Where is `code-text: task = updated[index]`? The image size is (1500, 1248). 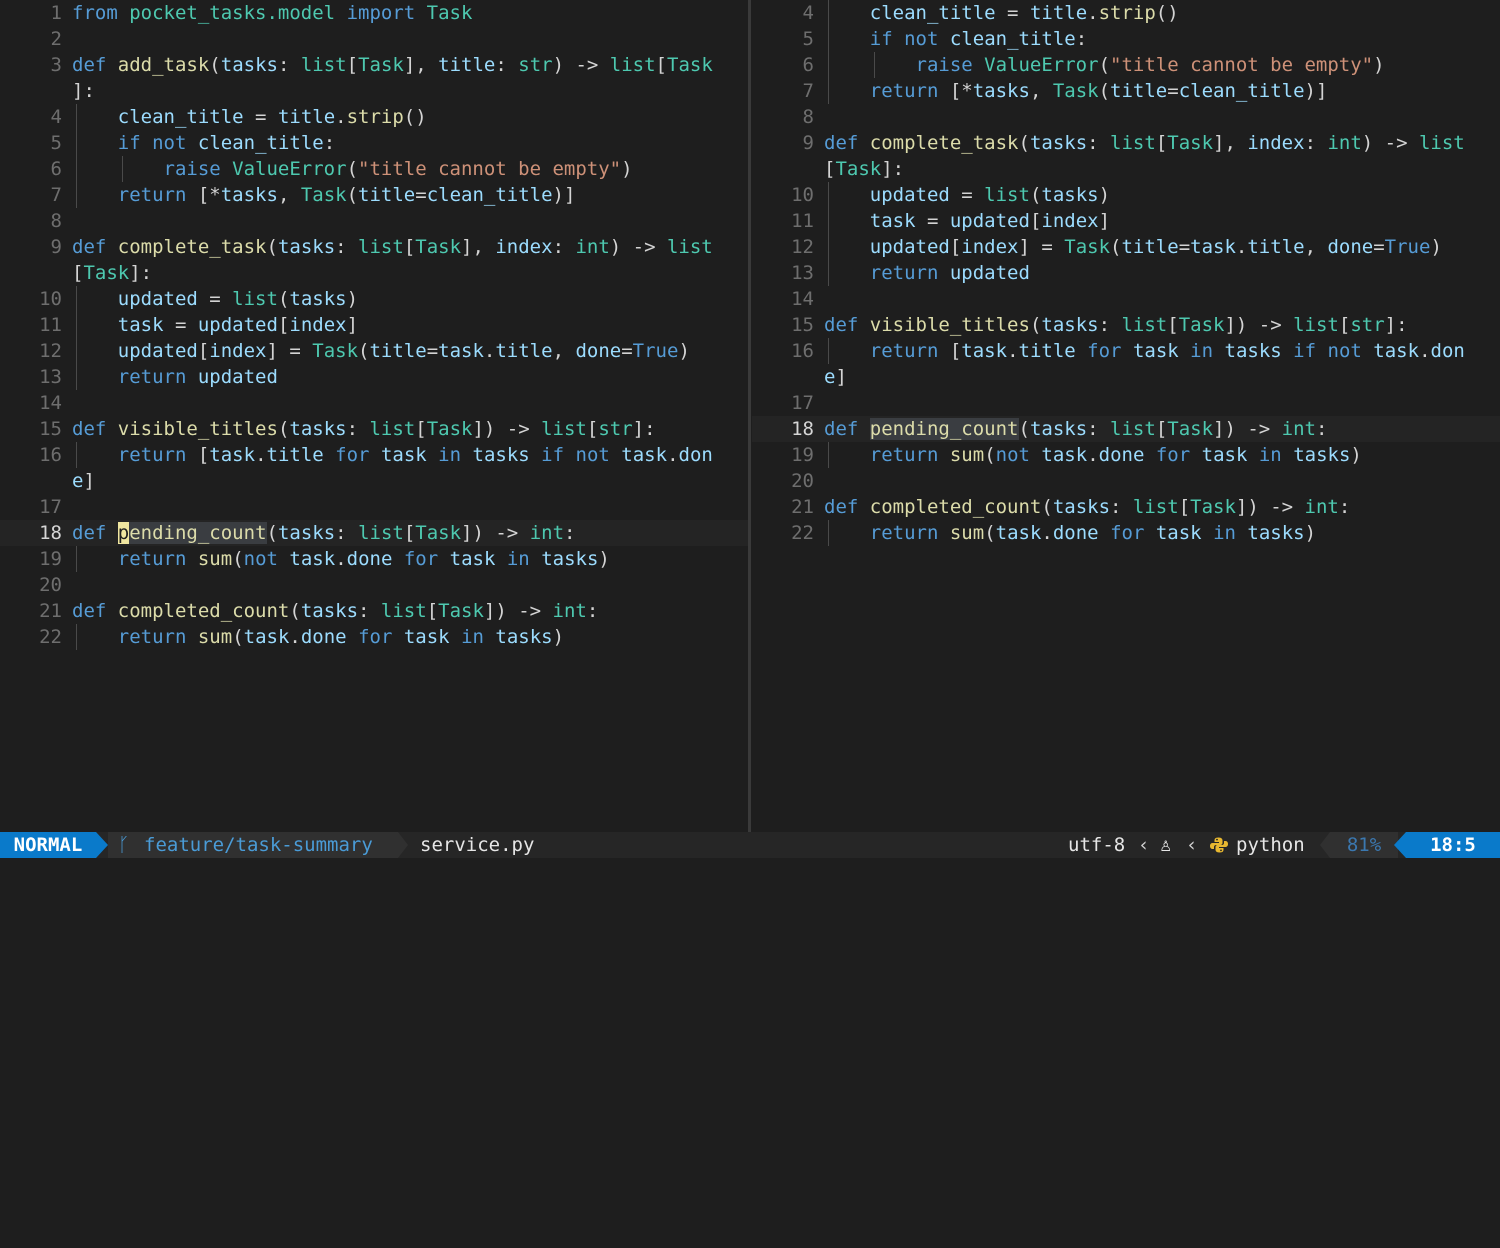
code-text: task = updated[index] is located at coordinates (1162, 221).